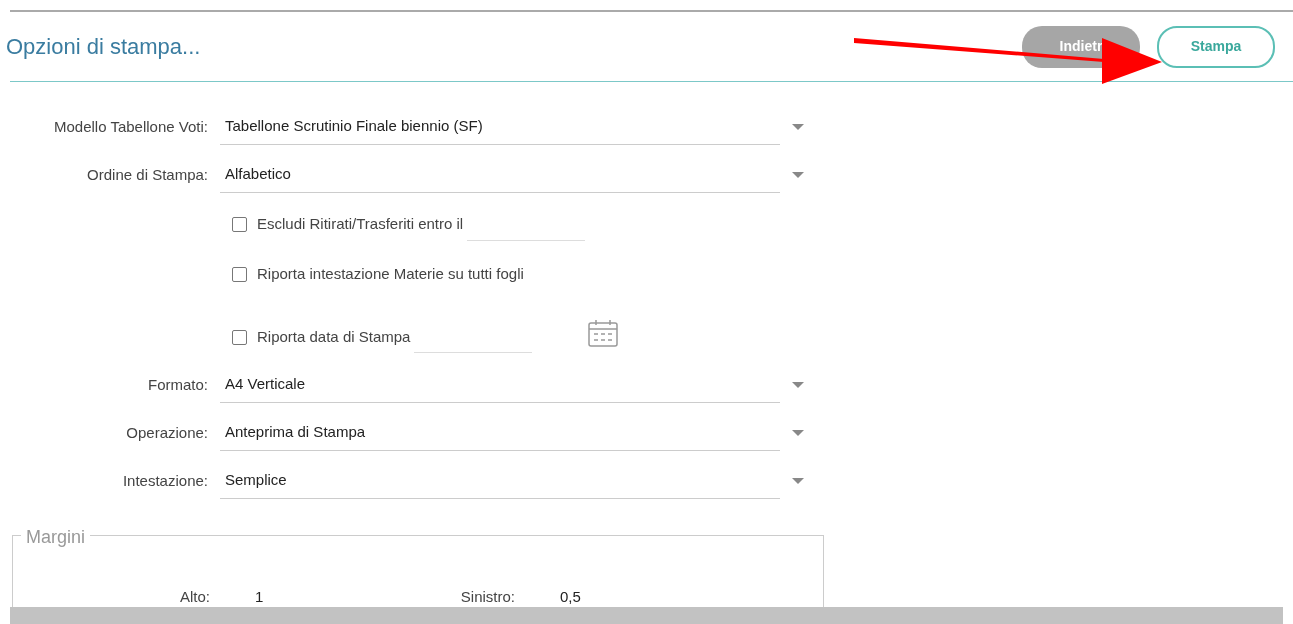 The height and width of the screenshot is (624, 1293). I want to click on field-label: Modello Tabellone Voti:, so click(131, 126).